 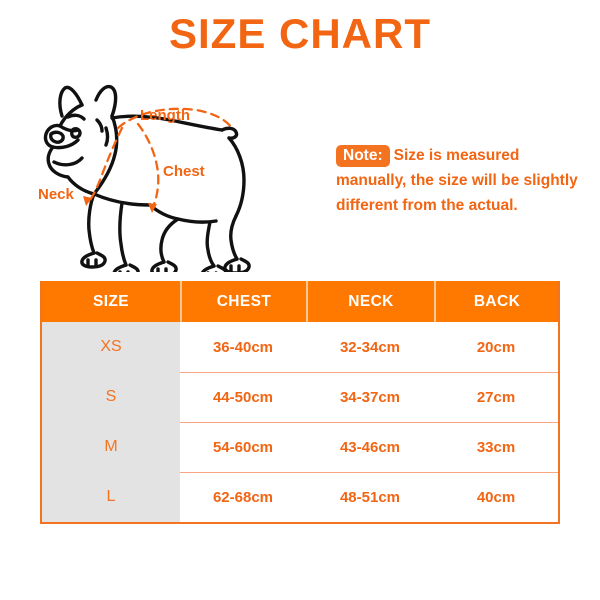 What do you see at coordinates (111, 447) in the screenshot?
I see `cell-size: M` at bounding box center [111, 447].